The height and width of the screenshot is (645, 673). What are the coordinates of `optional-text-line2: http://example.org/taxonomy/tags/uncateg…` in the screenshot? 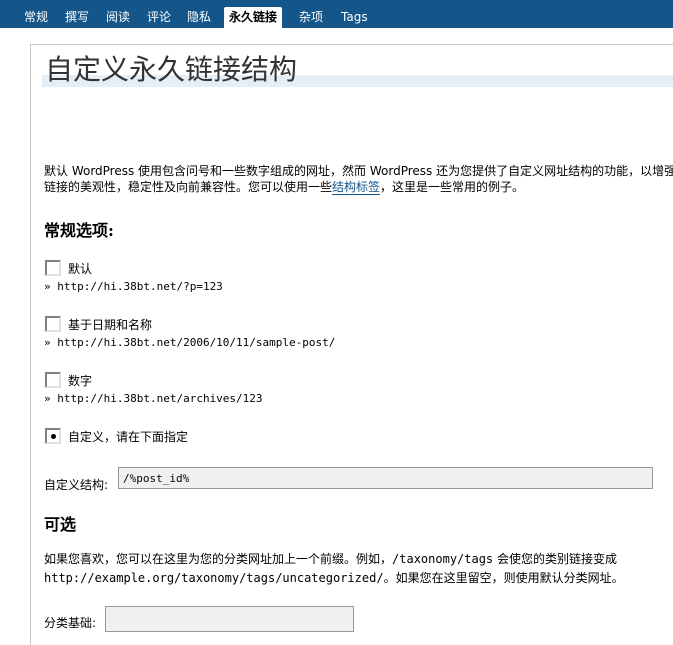 It's located at (334, 578).